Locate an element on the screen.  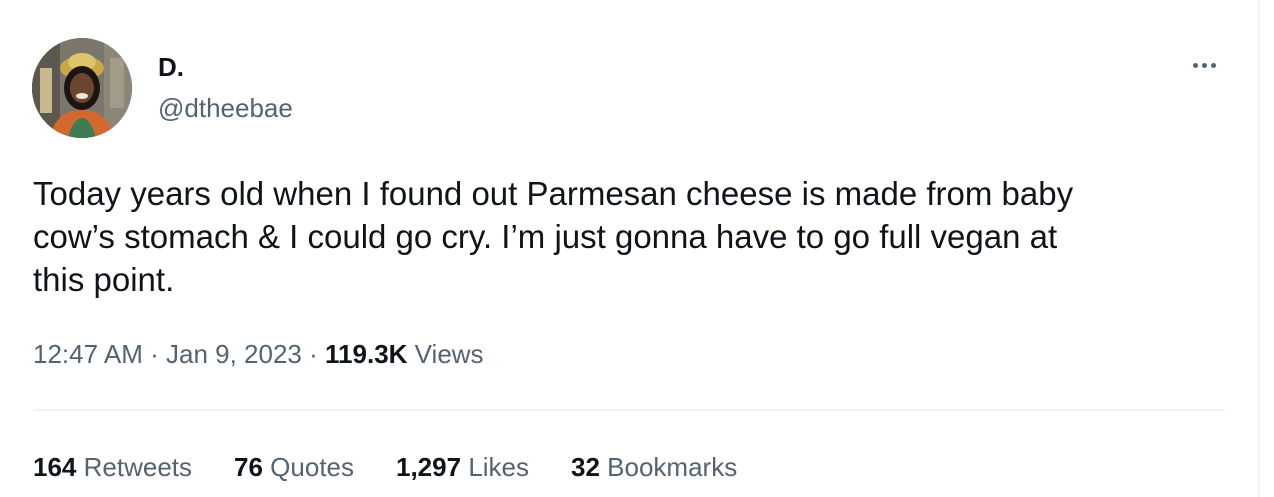
avatar-photo is located at coordinates (82, 88).